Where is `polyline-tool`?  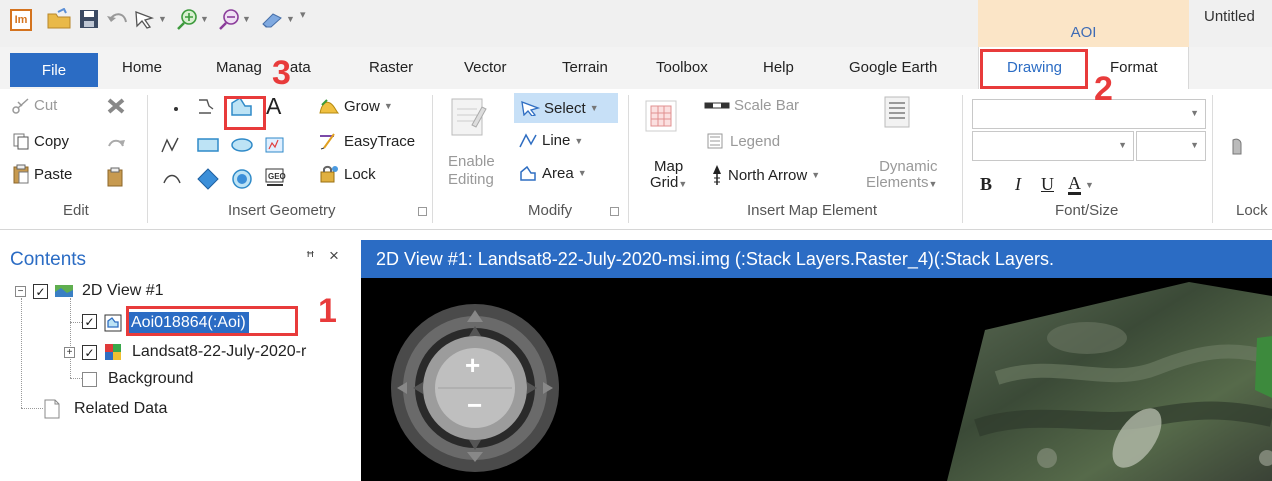
polyline-tool is located at coordinates (206, 107).